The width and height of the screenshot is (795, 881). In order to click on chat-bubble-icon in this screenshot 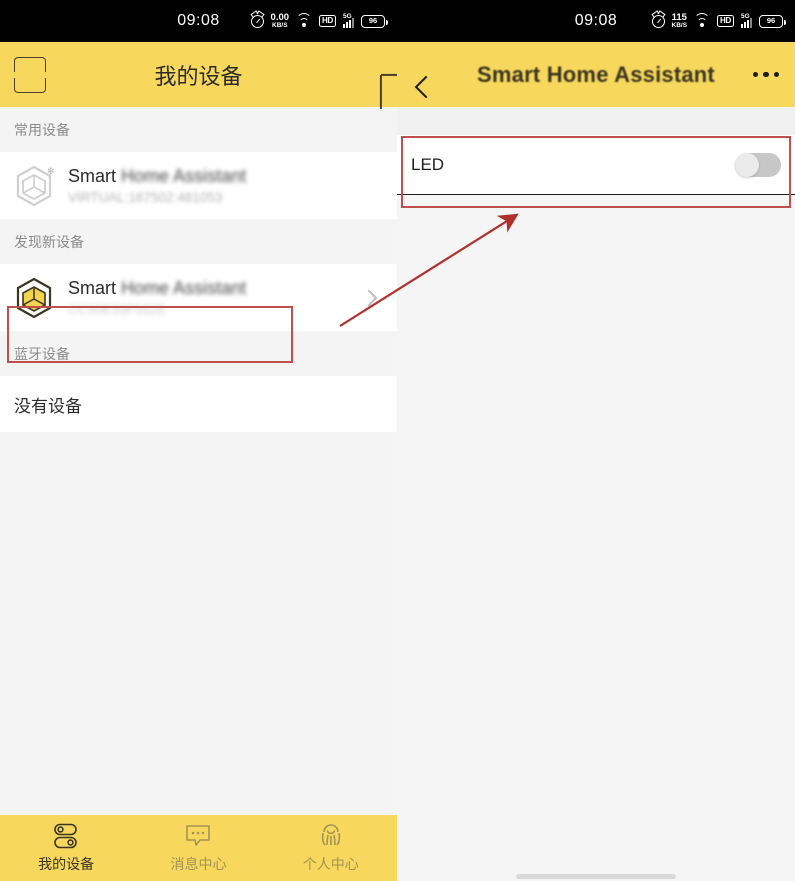, I will do `click(198, 836)`.